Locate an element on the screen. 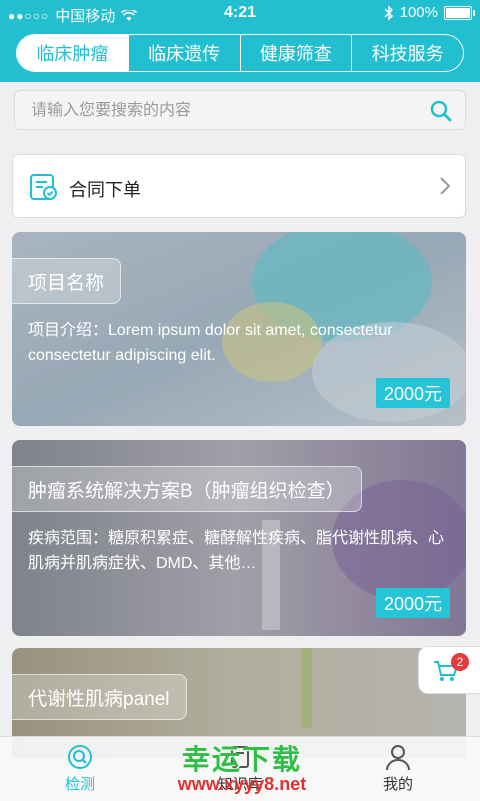 This screenshot has height=801, width=480. contract-order-row: 合同下单 is located at coordinates (239, 186).